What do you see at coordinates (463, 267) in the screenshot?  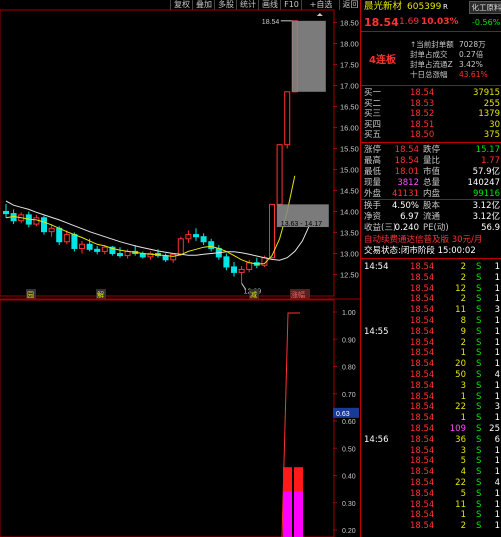 I see `tick-volume: 2` at bounding box center [463, 267].